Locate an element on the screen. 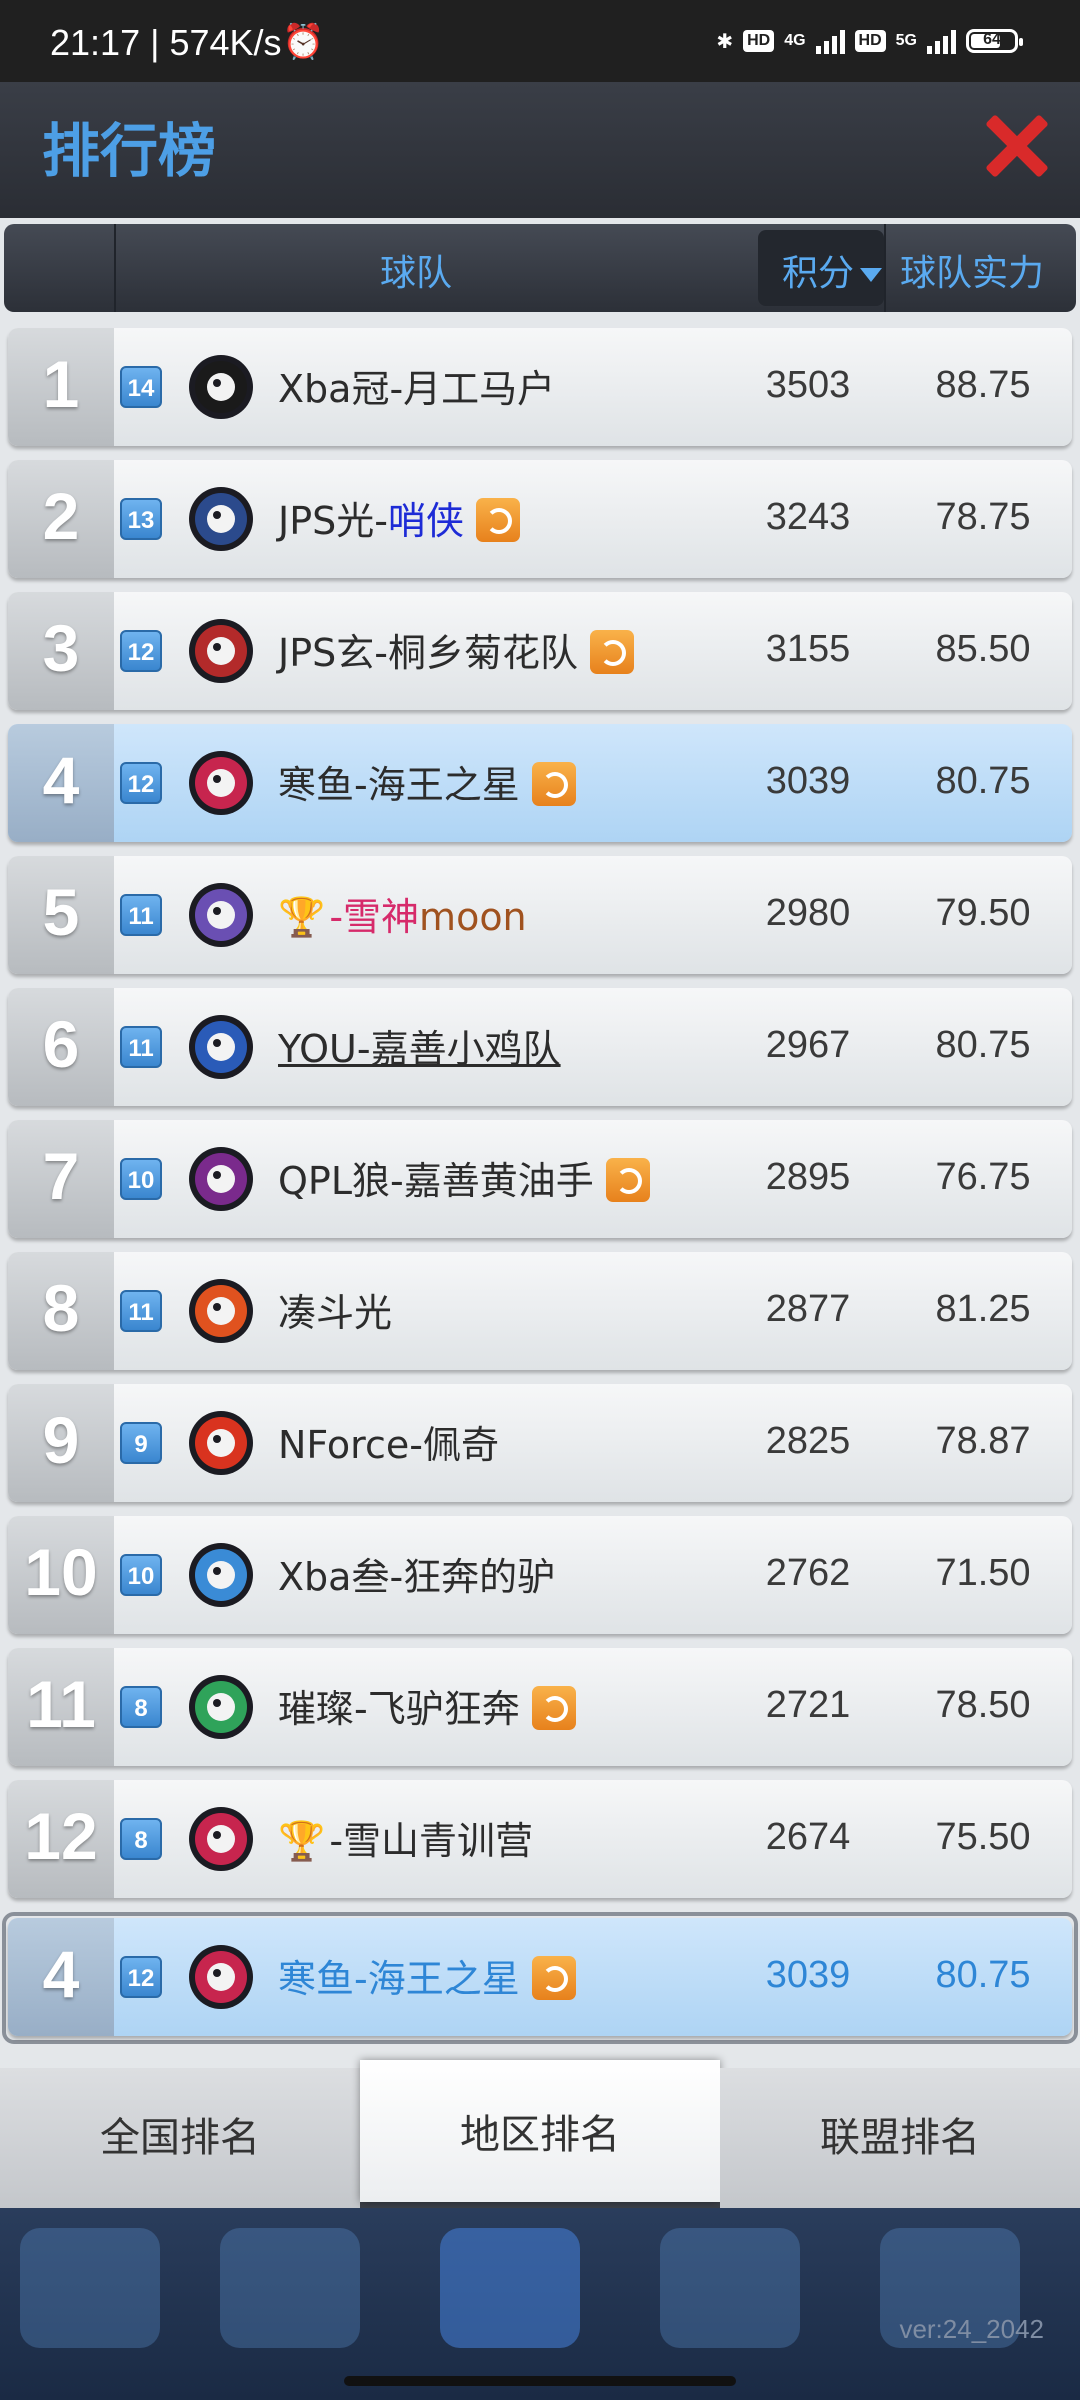  team-name-text: 寒鱼-海王之星 is located at coordinates (399, 785).